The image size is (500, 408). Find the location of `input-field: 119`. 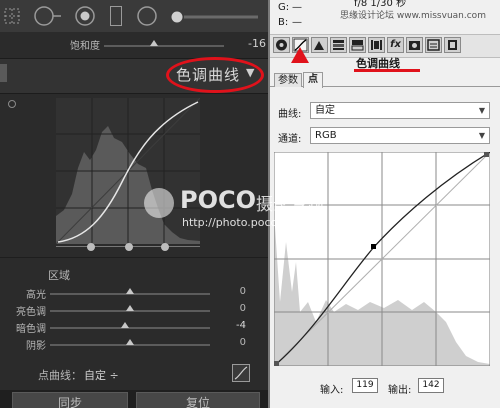

input-field: 119 is located at coordinates (365, 385).